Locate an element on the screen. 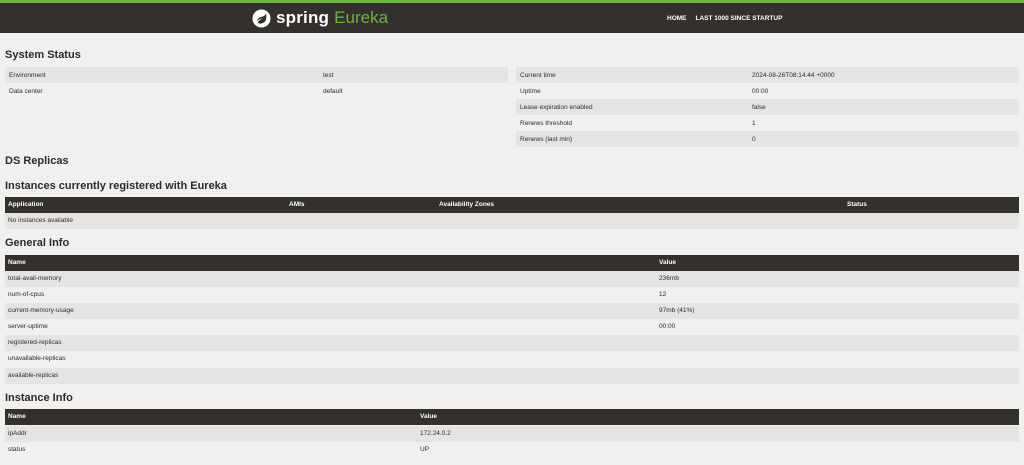  instance-info-title: Instance Info is located at coordinates (39, 398).